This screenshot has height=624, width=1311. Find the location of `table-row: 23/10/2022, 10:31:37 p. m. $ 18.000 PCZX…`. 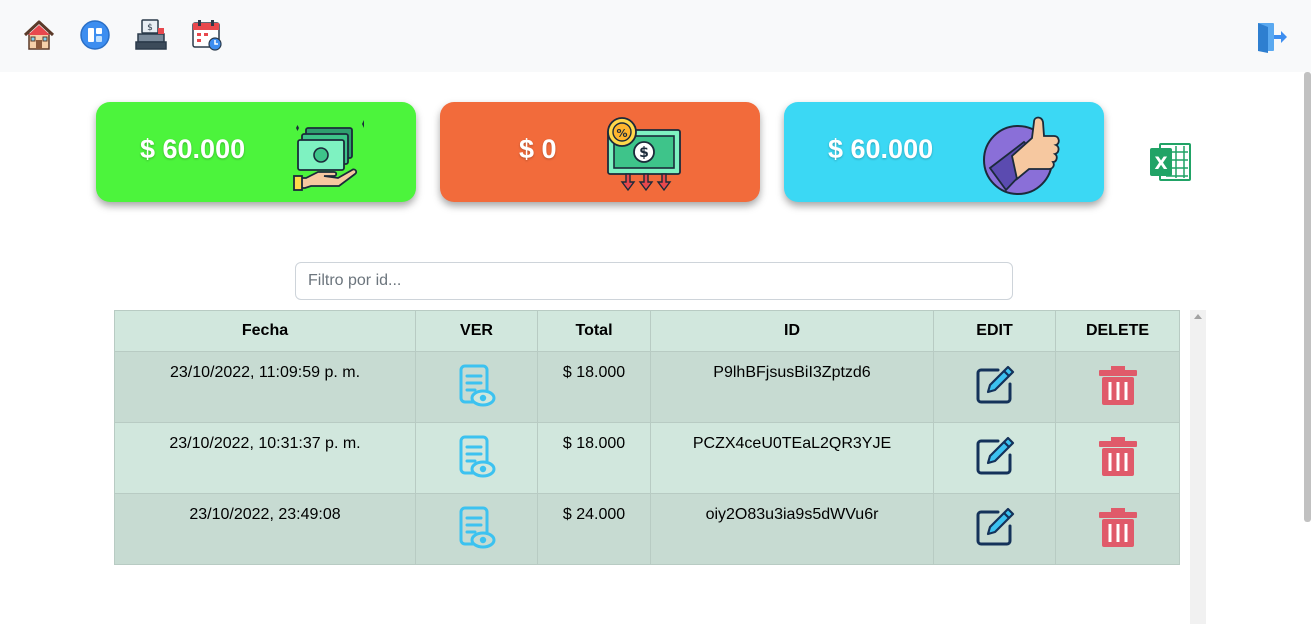

table-row: 23/10/2022, 10:31:37 p. m. $ 18.000 PCZX… is located at coordinates (647, 458).